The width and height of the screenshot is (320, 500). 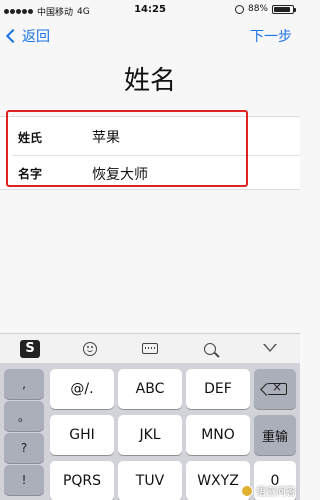 I want to click on battery-icon, so click(x=284, y=9).